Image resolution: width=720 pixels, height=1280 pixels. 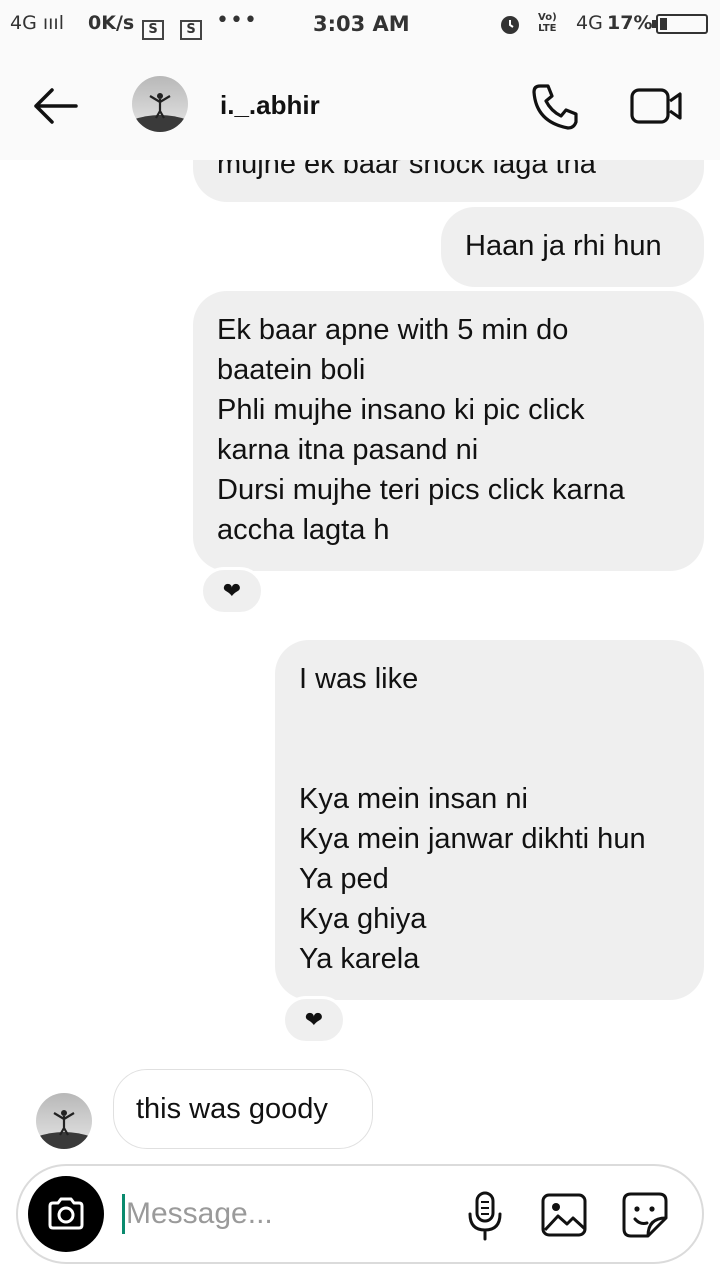 What do you see at coordinates (485, 1216) in the screenshot?
I see `microphone-icon` at bounding box center [485, 1216].